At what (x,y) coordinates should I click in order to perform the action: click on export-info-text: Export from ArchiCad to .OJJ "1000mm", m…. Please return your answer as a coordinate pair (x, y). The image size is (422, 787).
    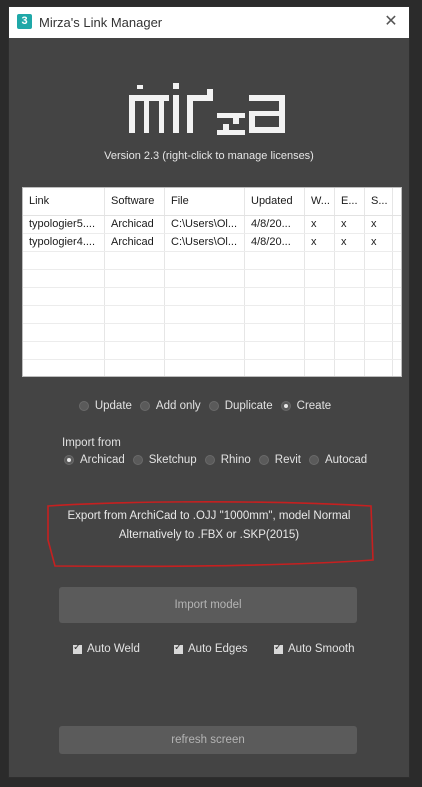
    Looking at the image, I should click on (209, 526).